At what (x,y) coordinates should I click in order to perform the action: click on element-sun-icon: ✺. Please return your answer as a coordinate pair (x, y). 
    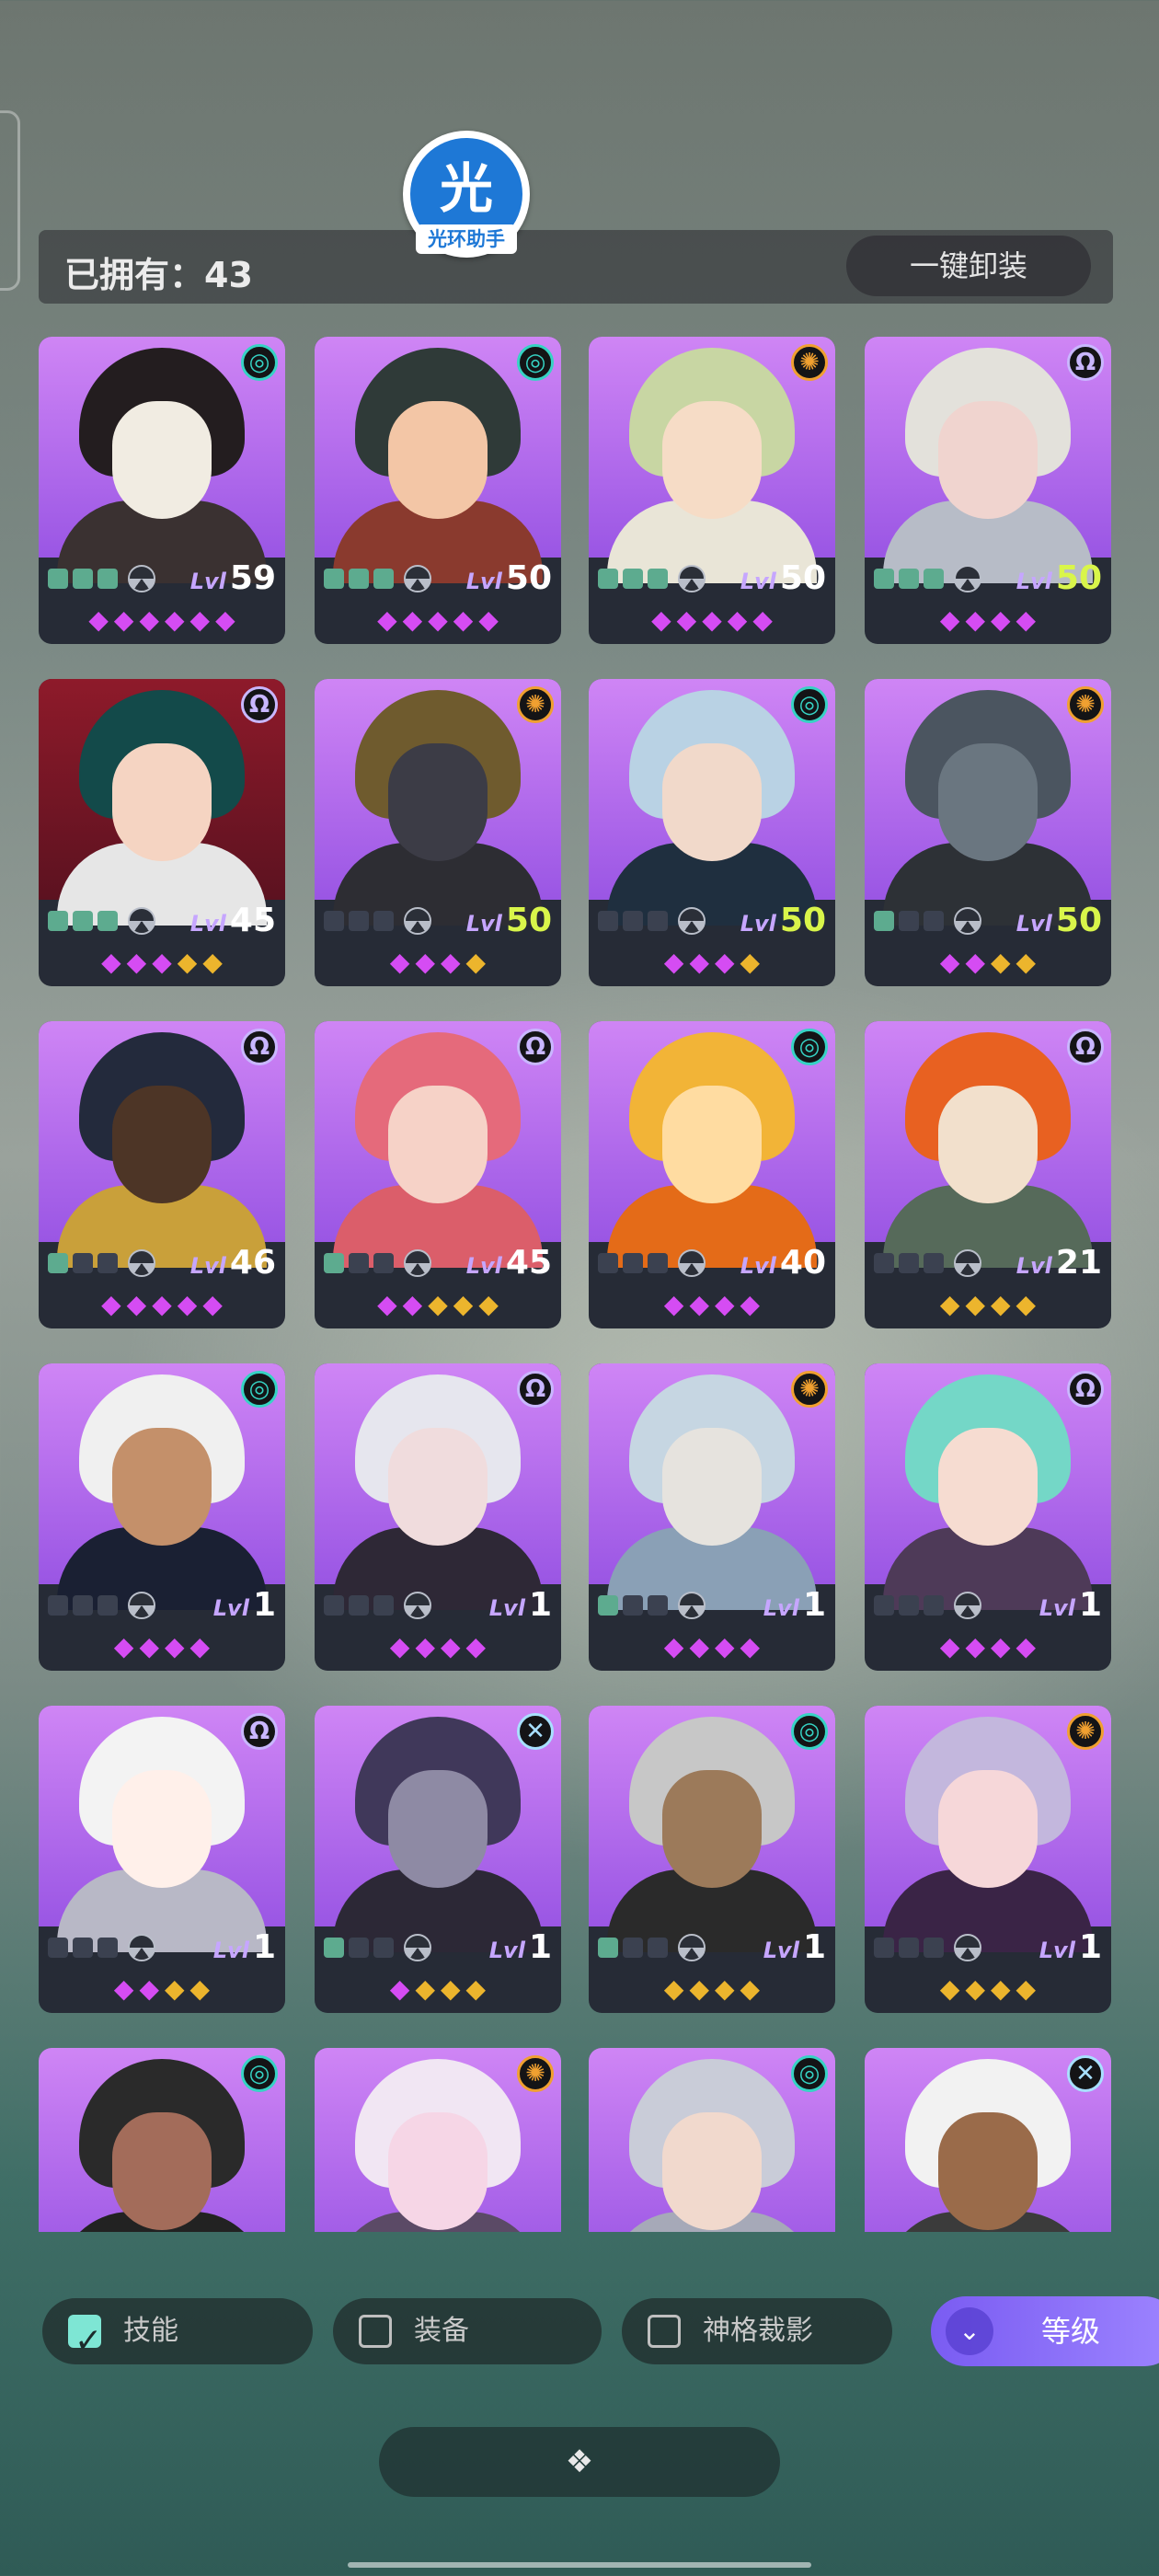
    Looking at the image, I should click on (809, 362).